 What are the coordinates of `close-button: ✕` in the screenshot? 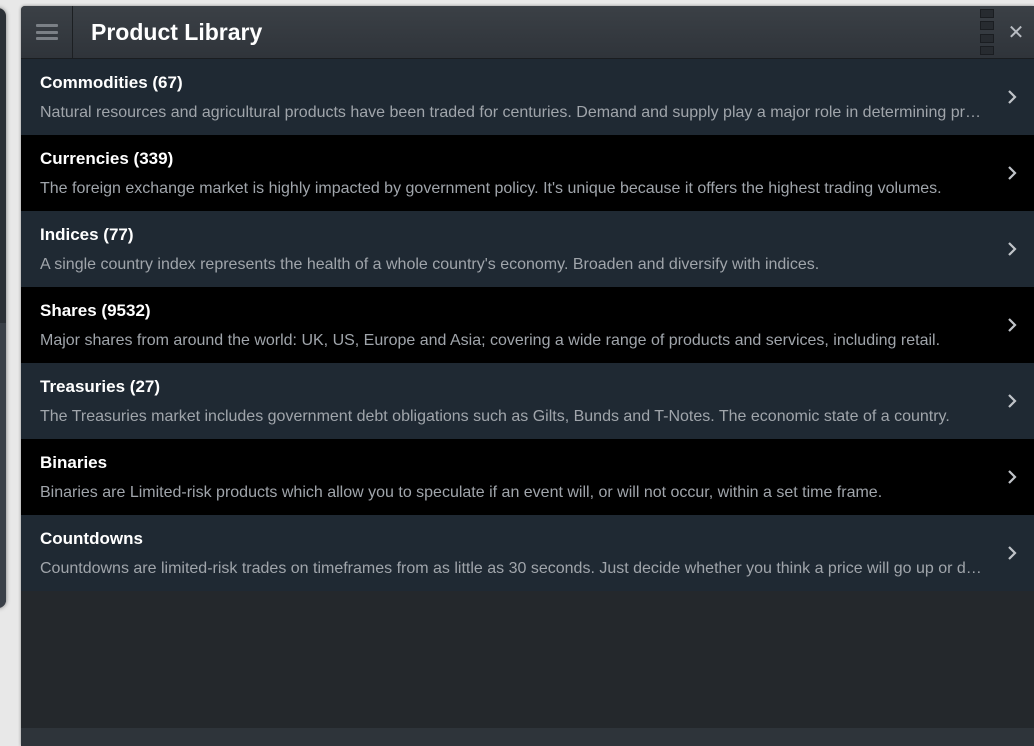 It's located at (1016, 32).